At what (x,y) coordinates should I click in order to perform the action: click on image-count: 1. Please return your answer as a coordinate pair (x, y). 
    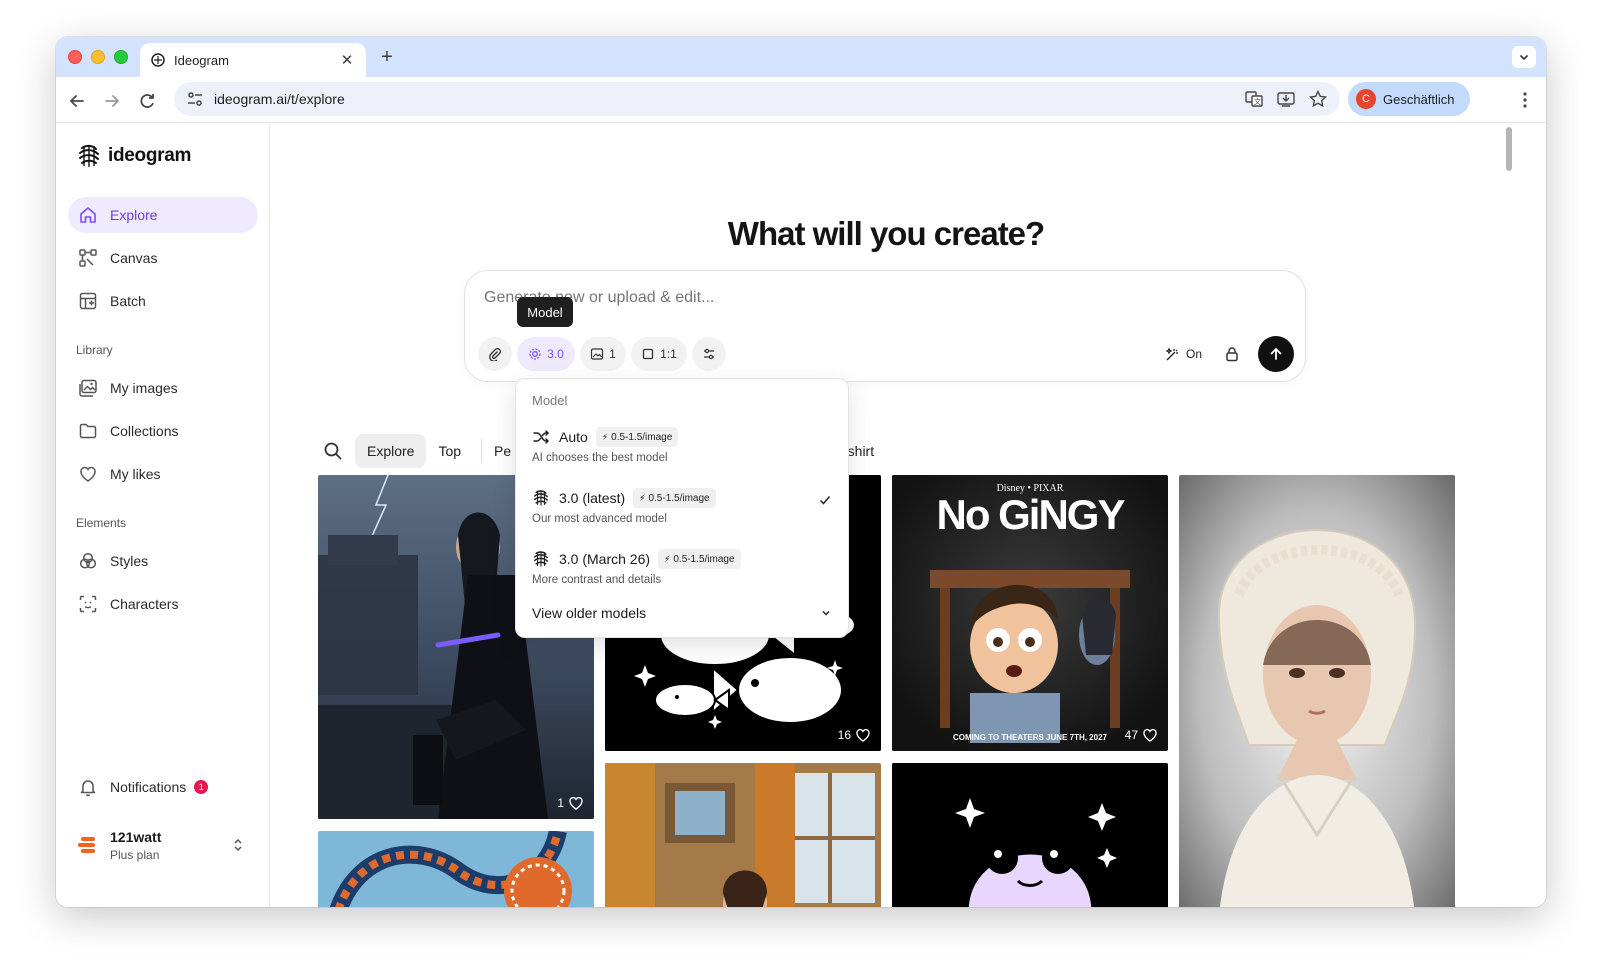
    Looking at the image, I should click on (612, 354).